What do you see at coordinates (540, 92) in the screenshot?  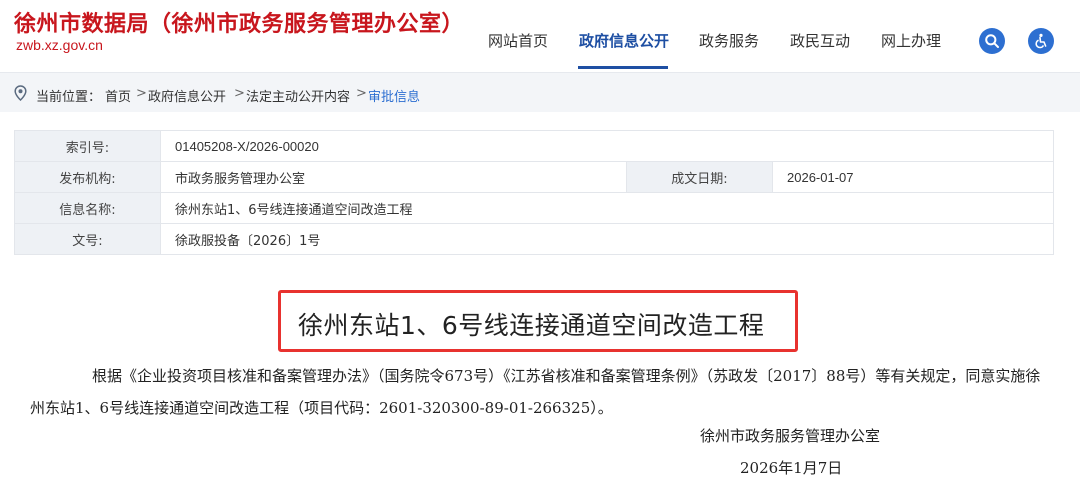 I see `breadcrumb: 当前位置： 首页 > 政府信息公开 > 法定主动公开内容 > 审批信息` at bounding box center [540, 92].